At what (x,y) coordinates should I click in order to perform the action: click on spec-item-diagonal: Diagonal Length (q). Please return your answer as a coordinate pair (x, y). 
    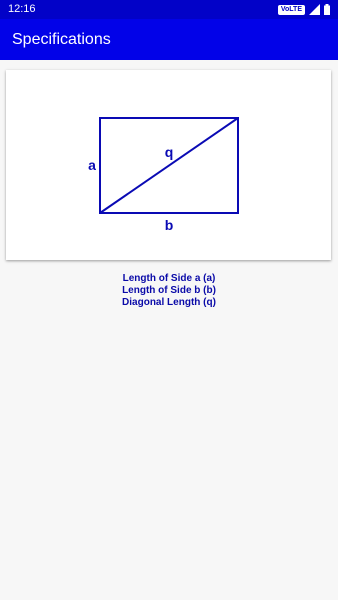
    Looking at the image, I should click on (169, 302).